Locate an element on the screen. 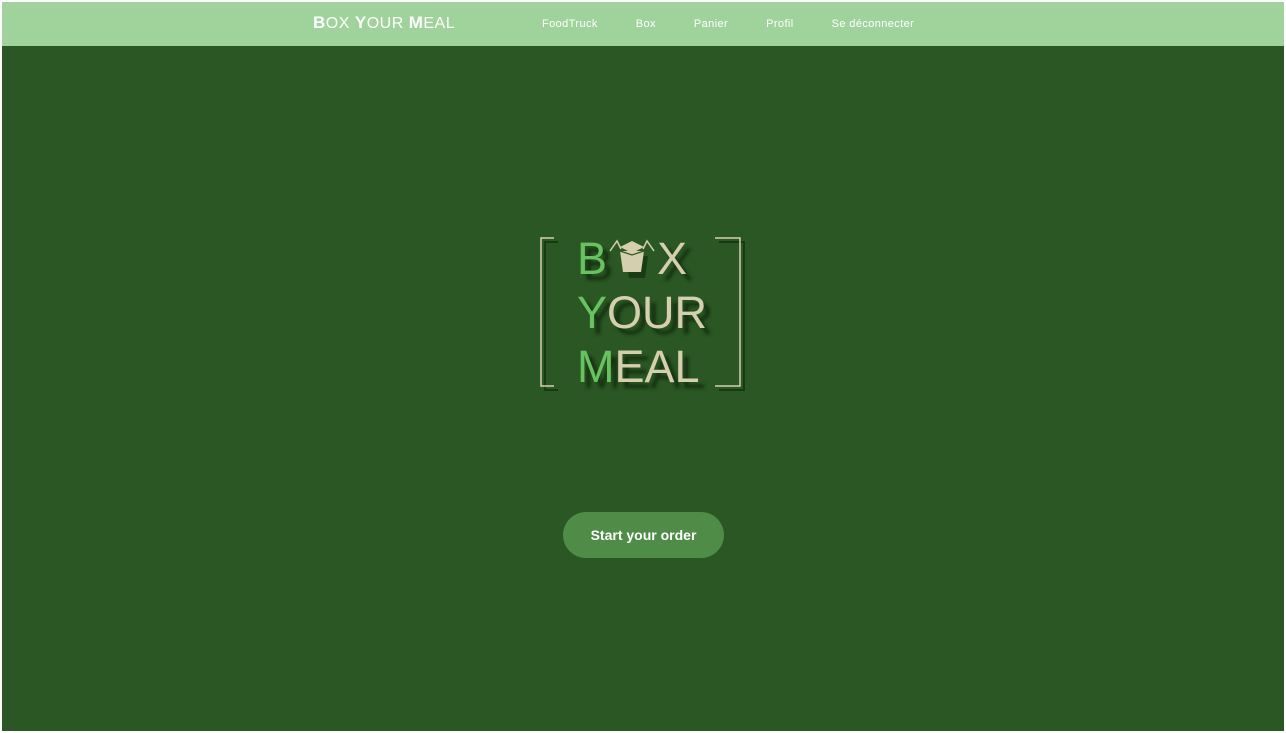  logo-text-our: OUR is located at coordinates (657, 312).